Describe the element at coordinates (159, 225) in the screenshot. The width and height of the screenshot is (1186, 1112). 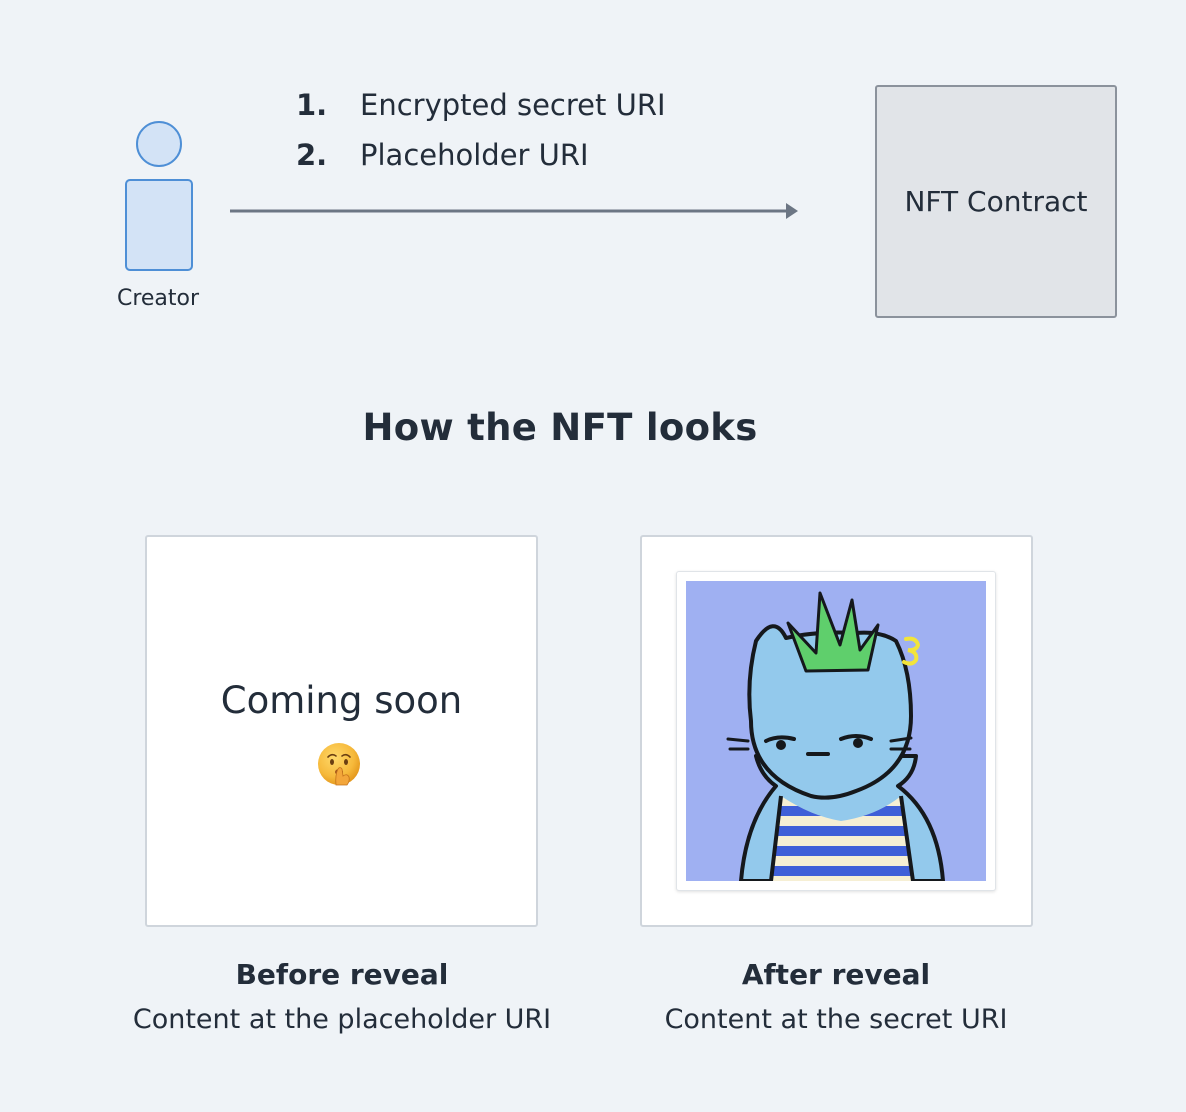
I see `creator-body` at that location.